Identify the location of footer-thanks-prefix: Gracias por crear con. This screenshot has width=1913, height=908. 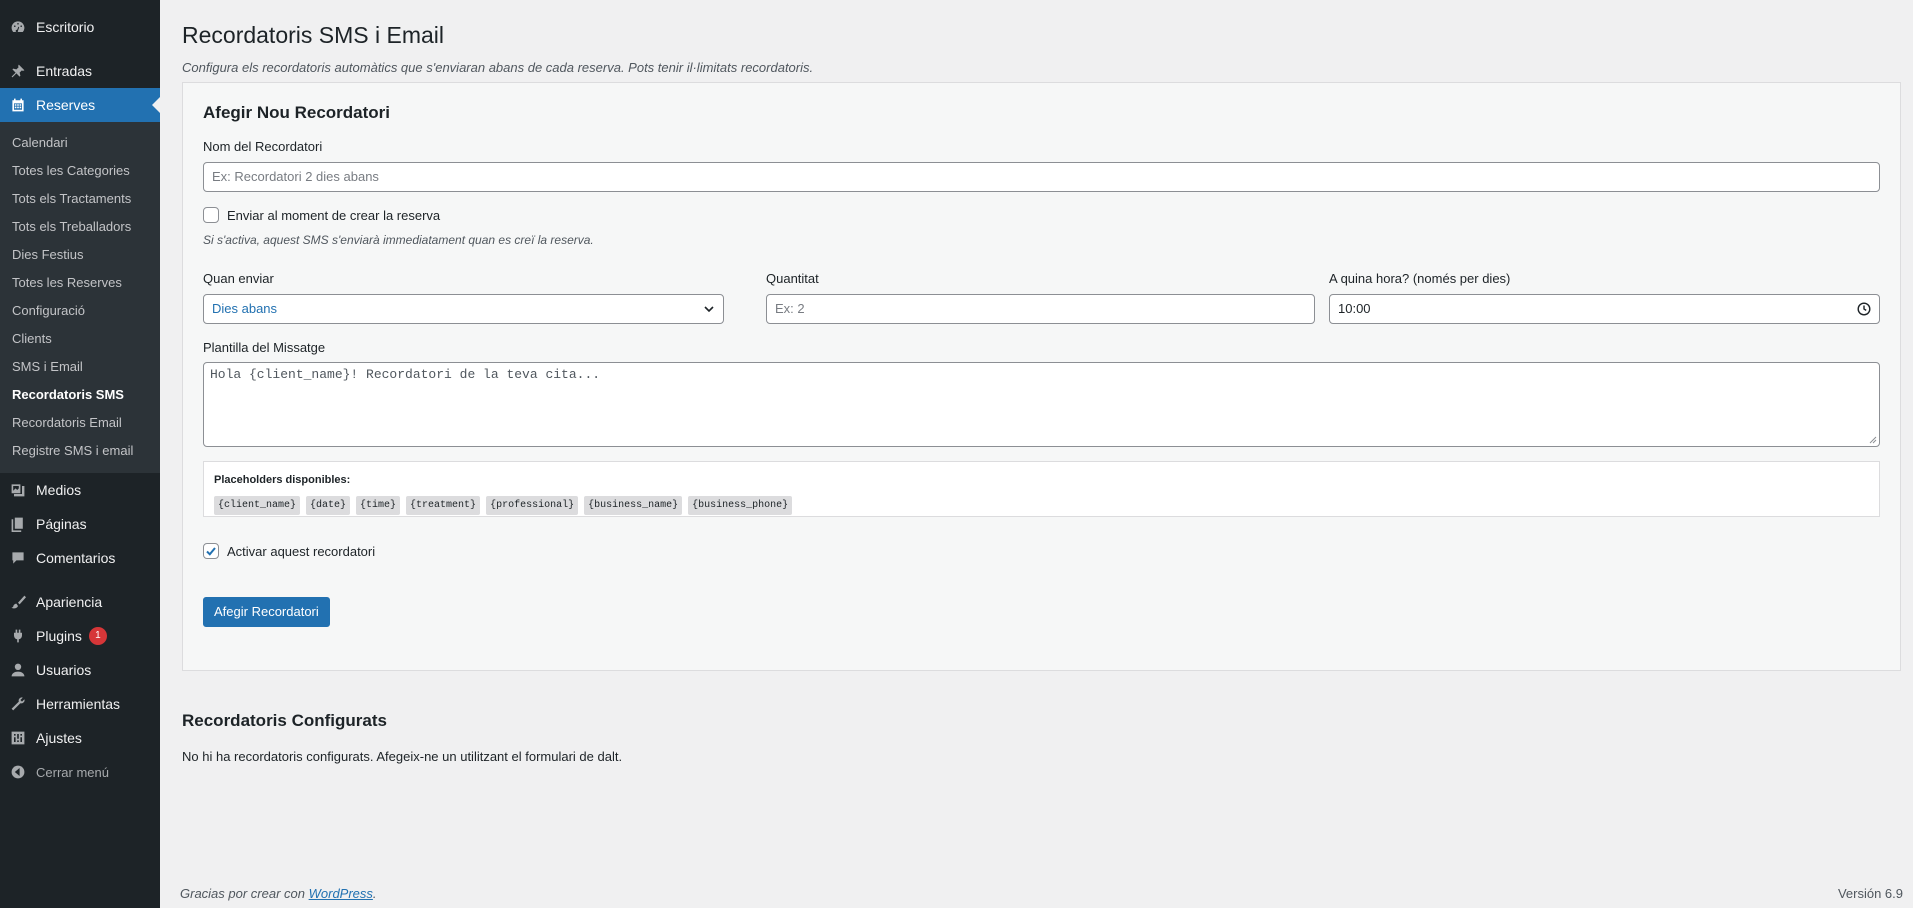
(244, 893).